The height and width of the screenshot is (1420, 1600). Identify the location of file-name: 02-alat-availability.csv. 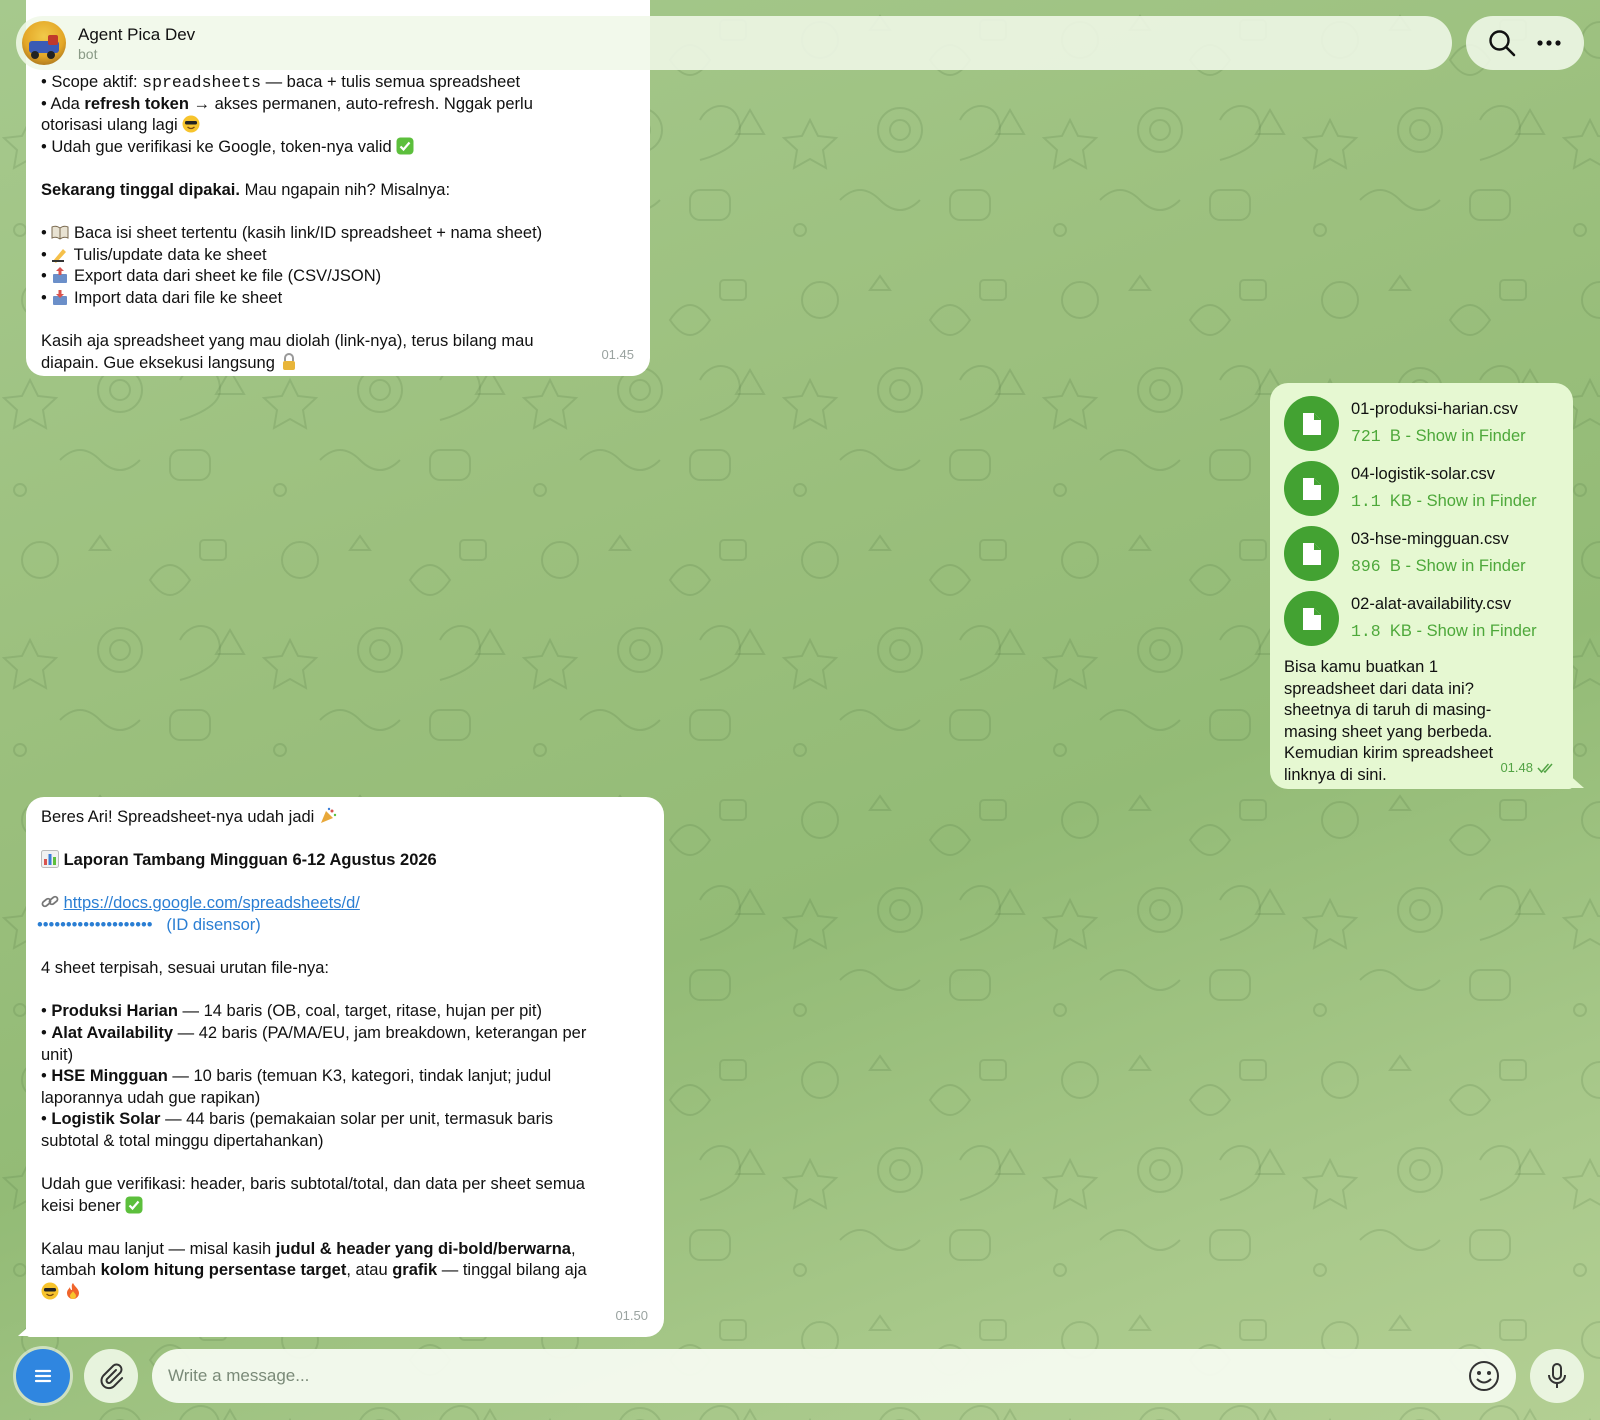
(1431, 604).